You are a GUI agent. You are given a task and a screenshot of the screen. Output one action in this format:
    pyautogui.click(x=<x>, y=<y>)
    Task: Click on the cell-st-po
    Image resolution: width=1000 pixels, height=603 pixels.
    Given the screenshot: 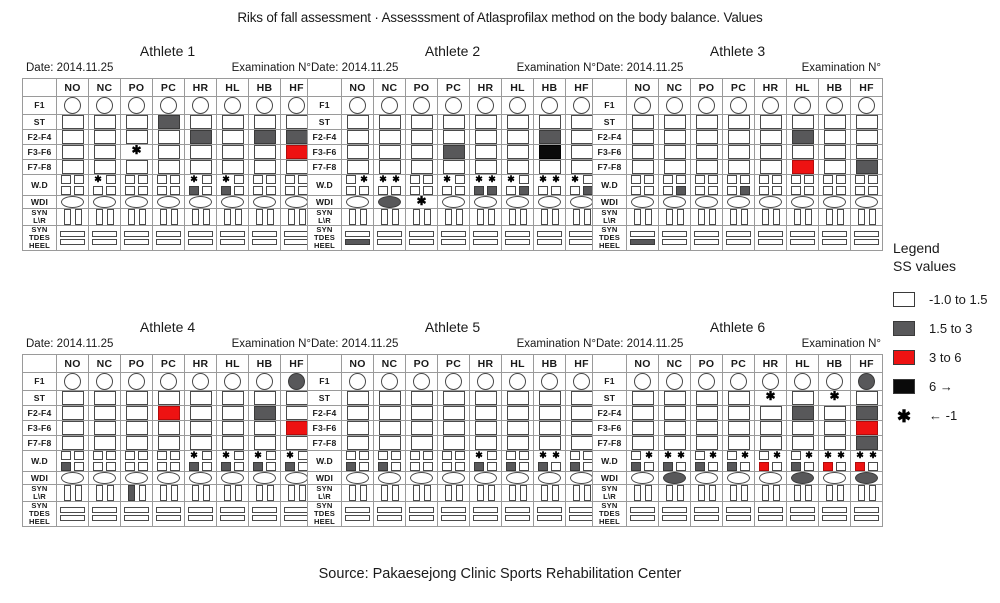 What is the action you would take?
    pyautogui.click(x=136, y=122)
    